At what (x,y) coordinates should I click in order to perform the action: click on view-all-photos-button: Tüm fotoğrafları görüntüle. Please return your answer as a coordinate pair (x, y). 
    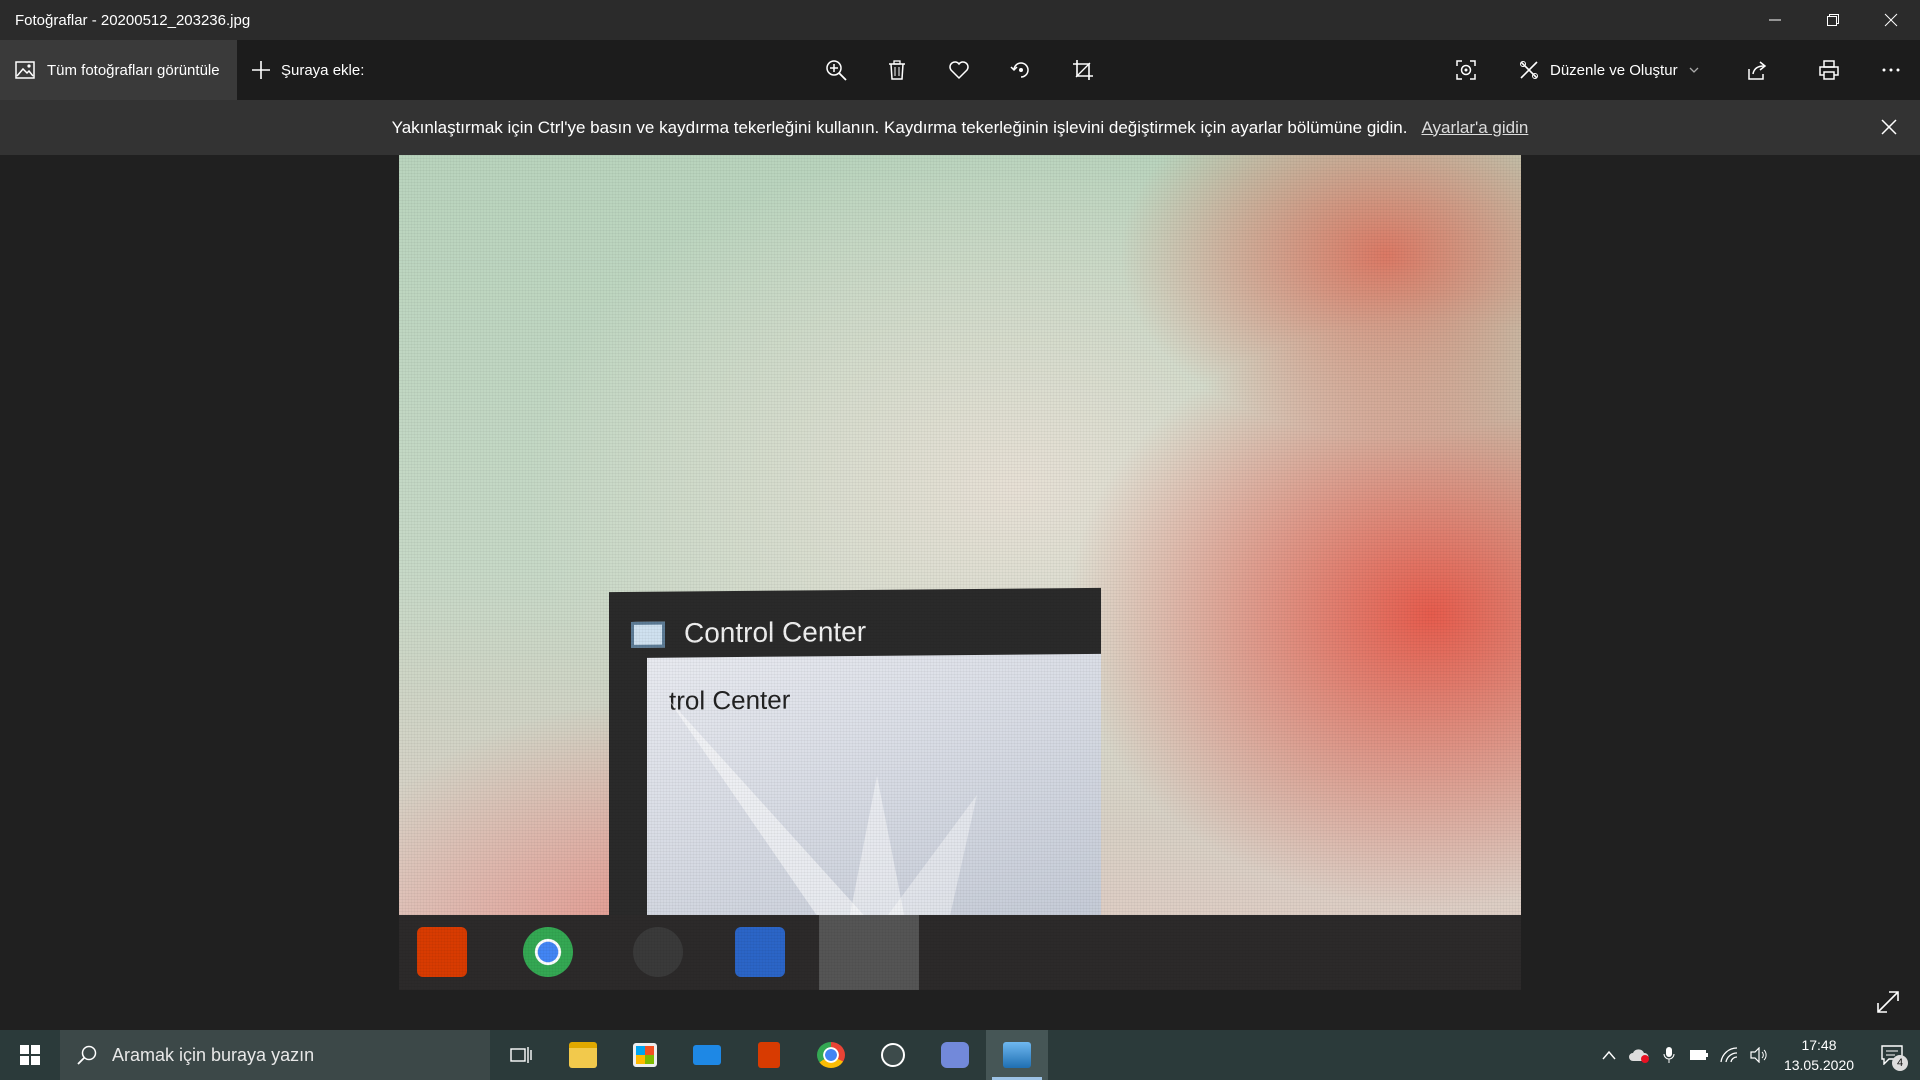
    Looking at the image, I should click on (118, 70).